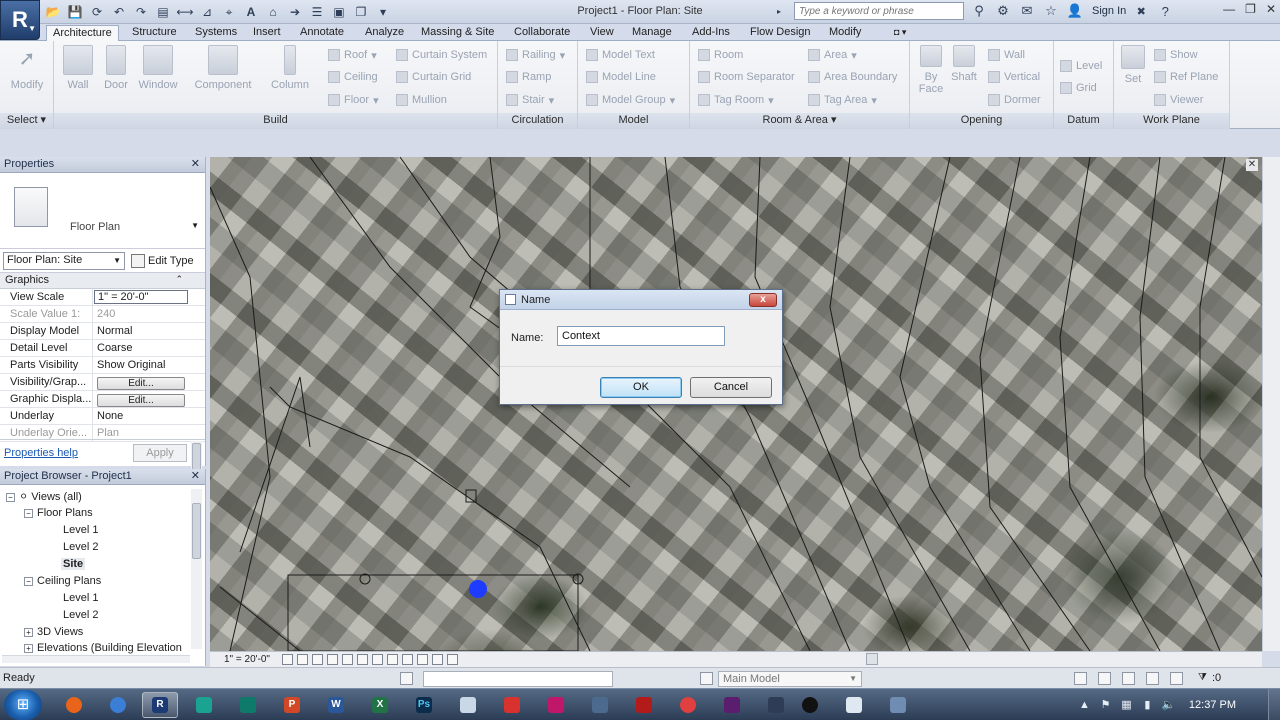 The width and height of the screenshot is (1280, 720). What do you see at coordinates (641, 387) in the screenshot?
I see `ok-button: OK` at bounding box center [641, 387].